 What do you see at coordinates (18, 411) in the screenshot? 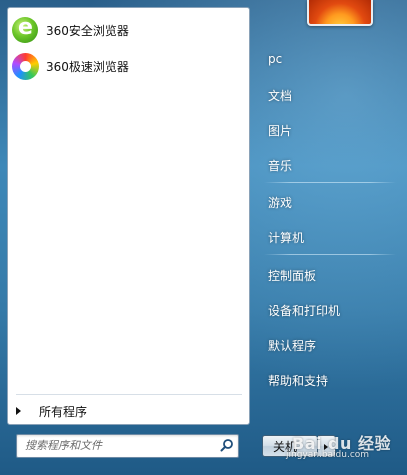
I see `triangle-right-icon` at bounding box center [18, 411].